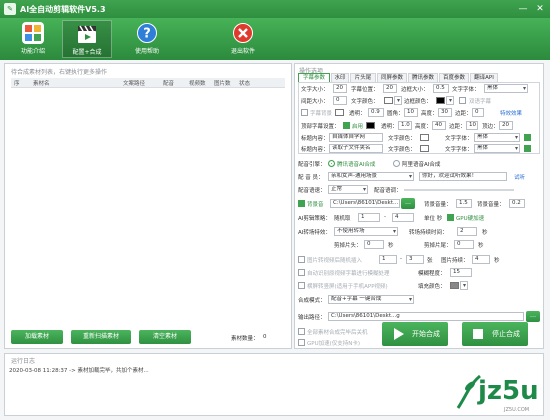 This screenshot has height=420, width=550. I want to click on tab-same-screen: 同屏参数, so click(392, 77).